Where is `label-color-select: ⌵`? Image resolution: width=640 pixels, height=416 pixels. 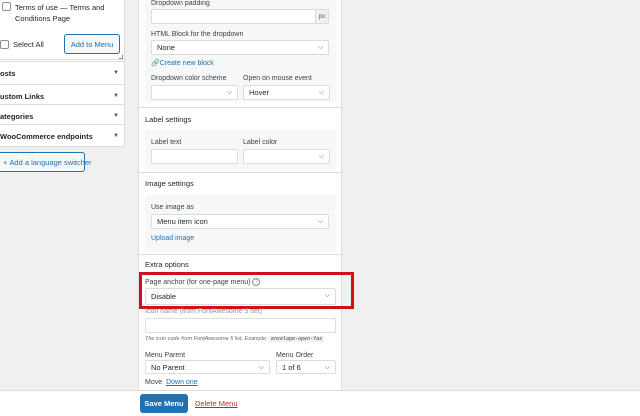 label-color-select: ⌵ is located at coordinates (286, 156).